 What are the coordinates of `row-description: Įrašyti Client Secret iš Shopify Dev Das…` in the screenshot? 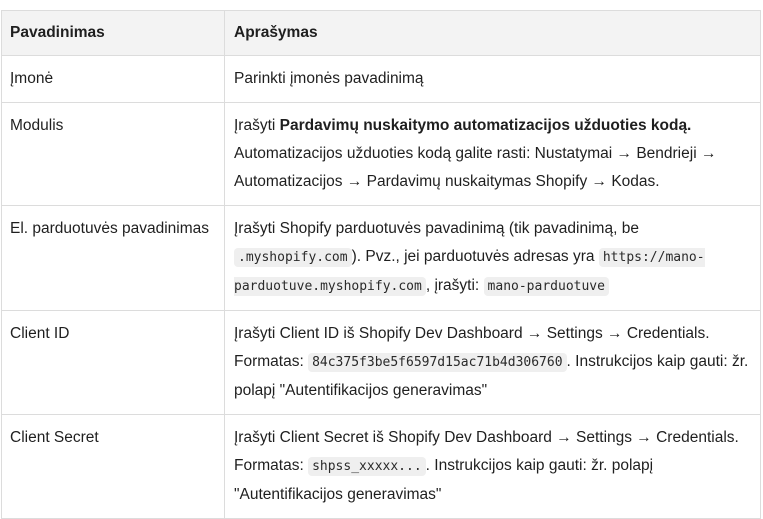 It's located at (492, 466).